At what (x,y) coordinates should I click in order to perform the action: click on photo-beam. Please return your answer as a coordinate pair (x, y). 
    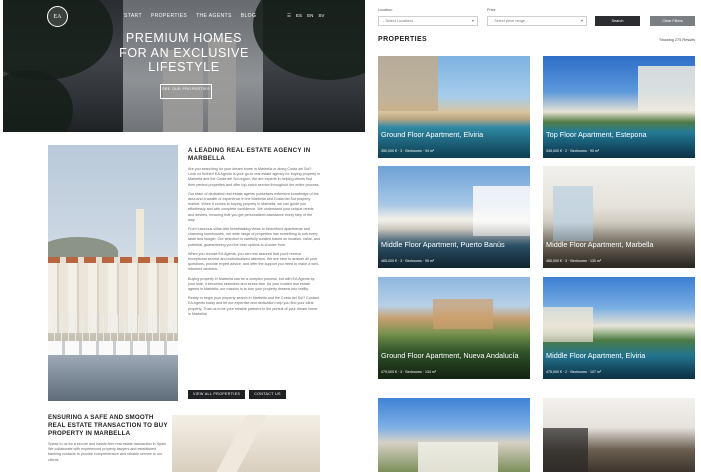
    Looking at the image, I should click on (241, 443).